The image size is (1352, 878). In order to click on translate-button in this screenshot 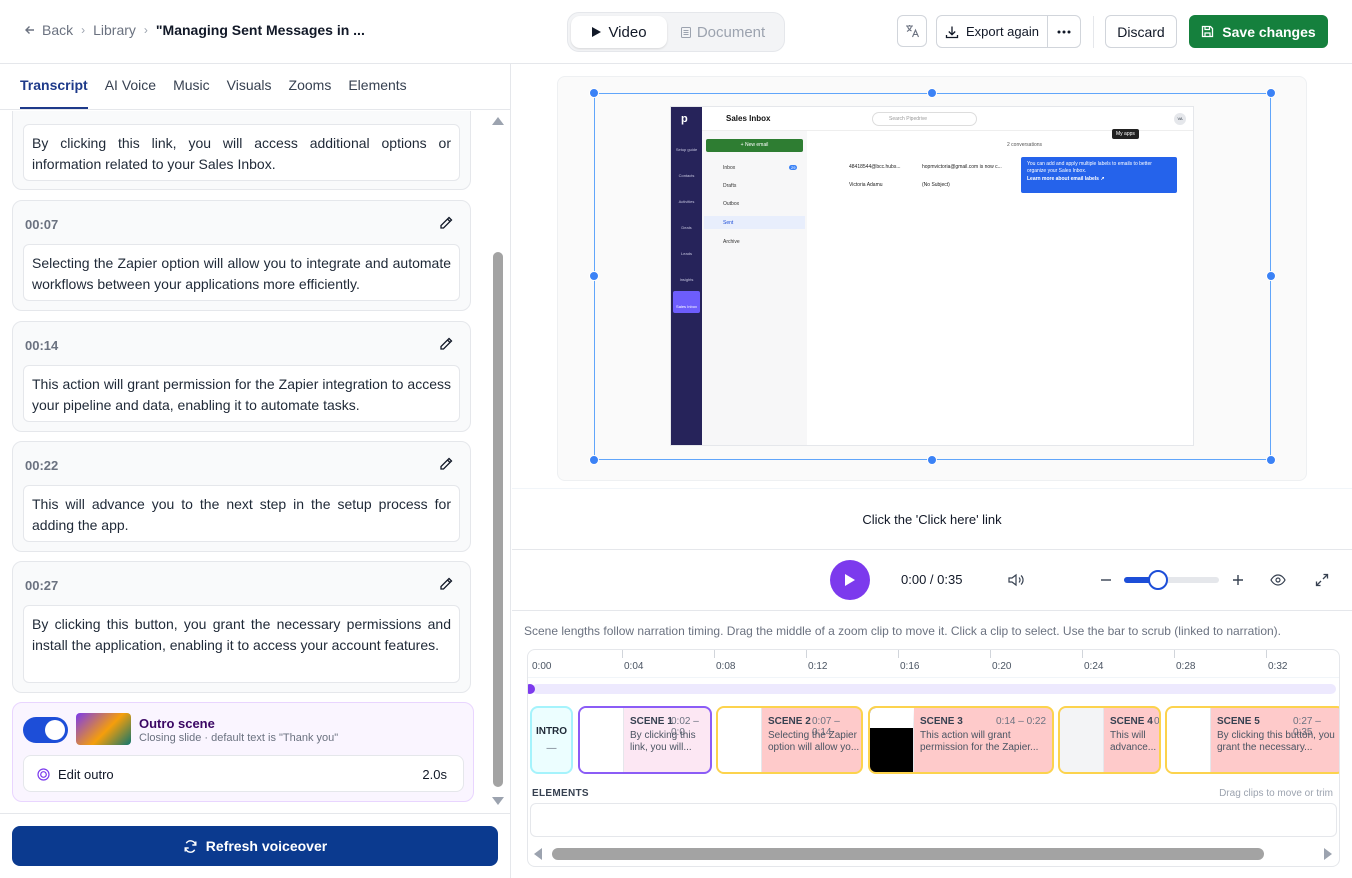, I will do `click(912, 31)`.